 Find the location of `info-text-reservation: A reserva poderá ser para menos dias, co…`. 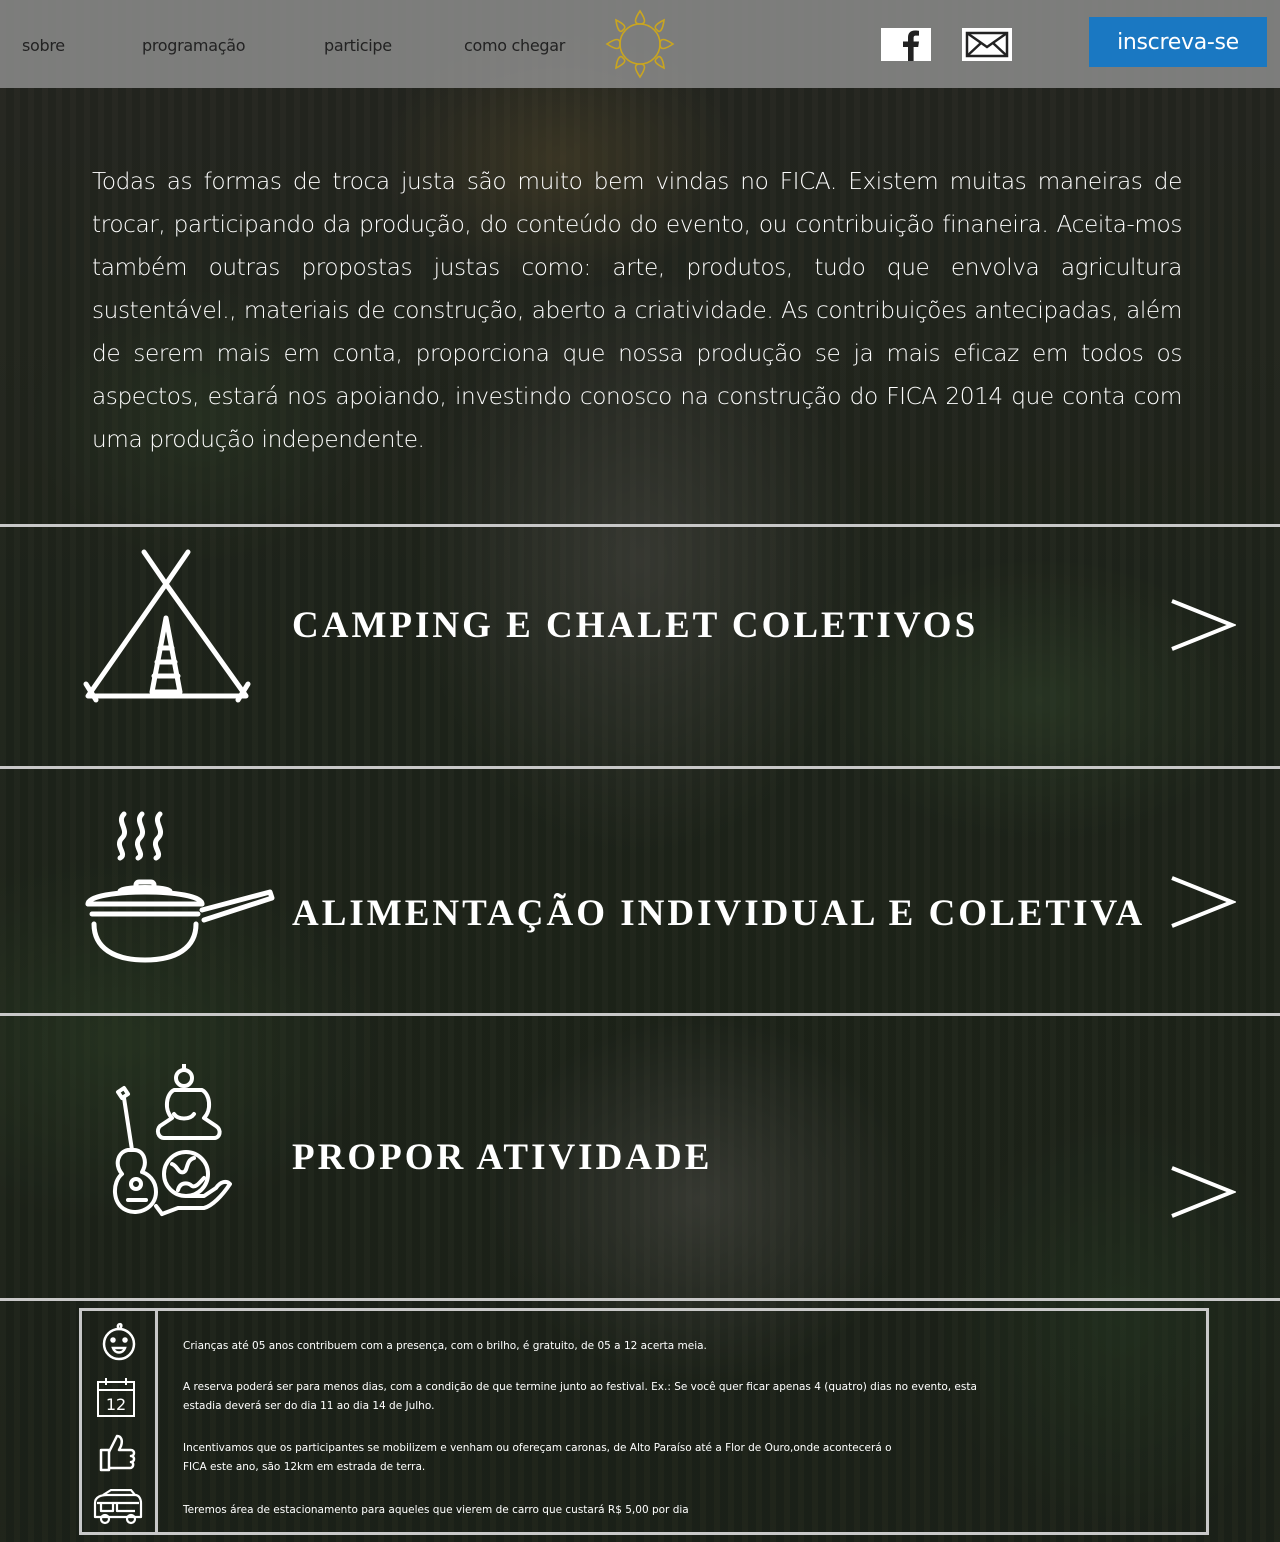

info-text-reservation: A reserva poderá ser para menos dias, co… is located at coordinates (580, 1396).